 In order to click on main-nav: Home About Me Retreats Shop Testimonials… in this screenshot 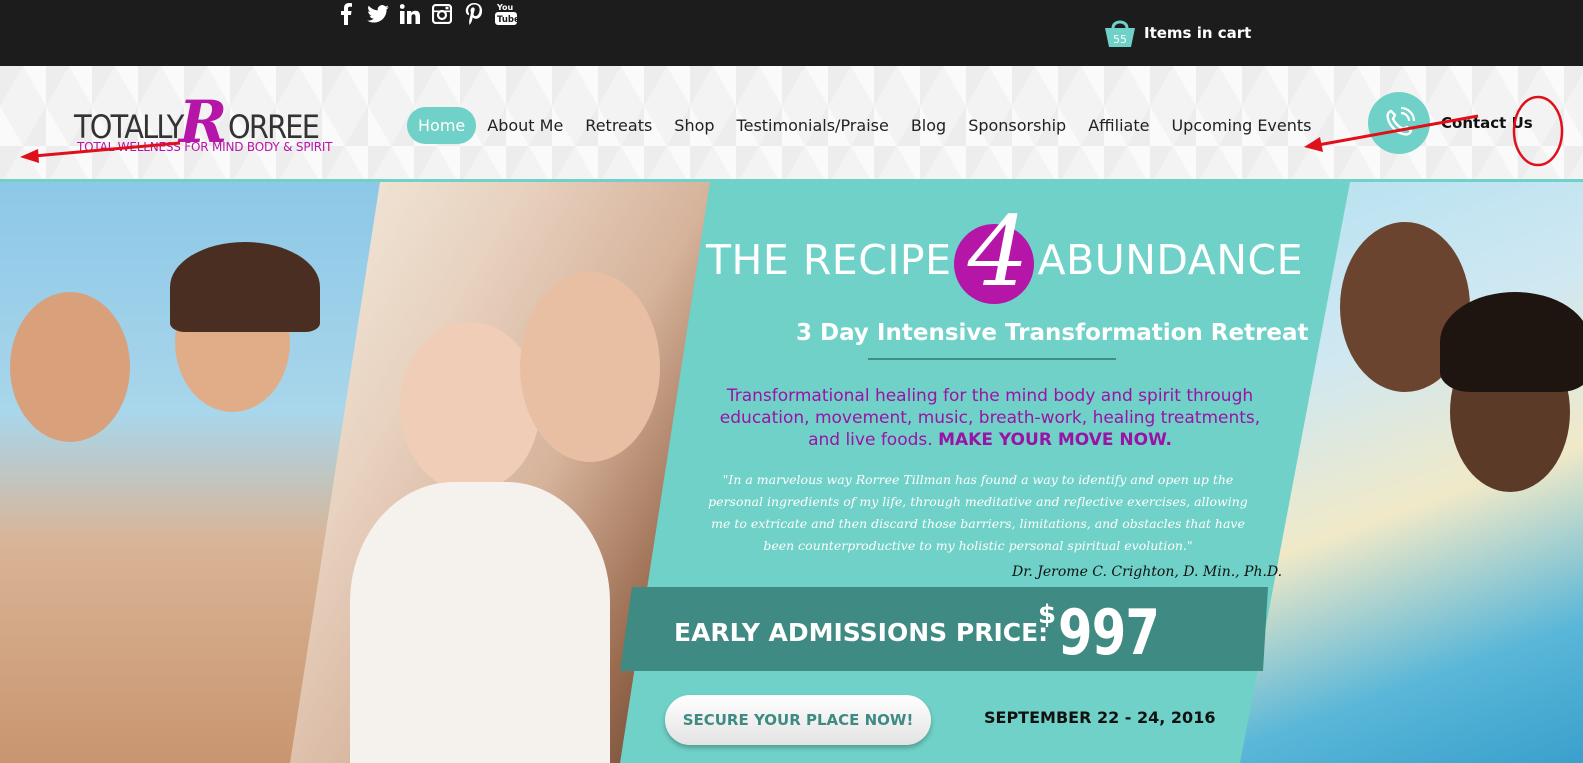, I will do `click(865, 125)`.